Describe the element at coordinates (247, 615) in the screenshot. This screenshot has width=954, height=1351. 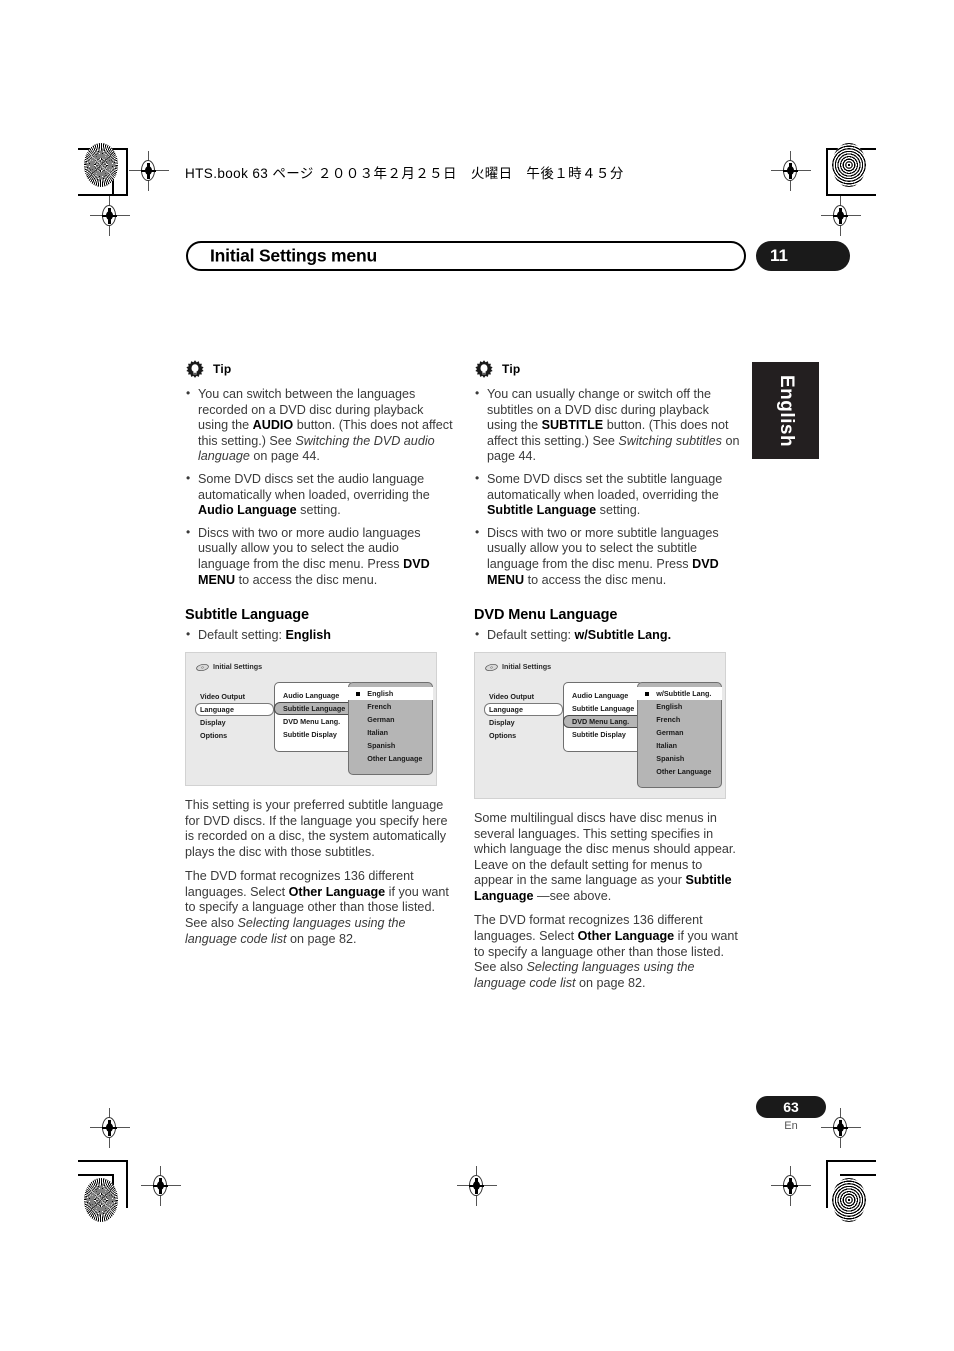
I see `section-heading-subtitle-language: Subtitle Language` at that location.